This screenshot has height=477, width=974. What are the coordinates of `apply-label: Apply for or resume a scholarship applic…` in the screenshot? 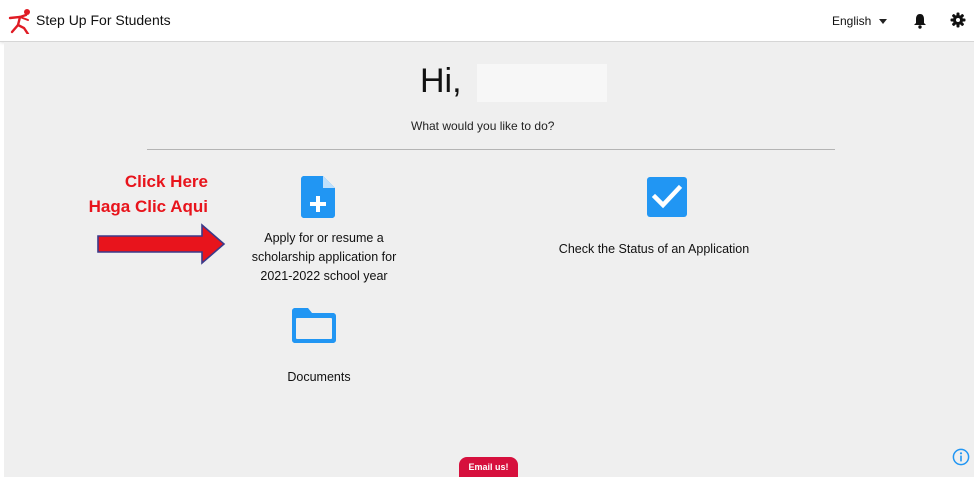 It's located at (324, 257).